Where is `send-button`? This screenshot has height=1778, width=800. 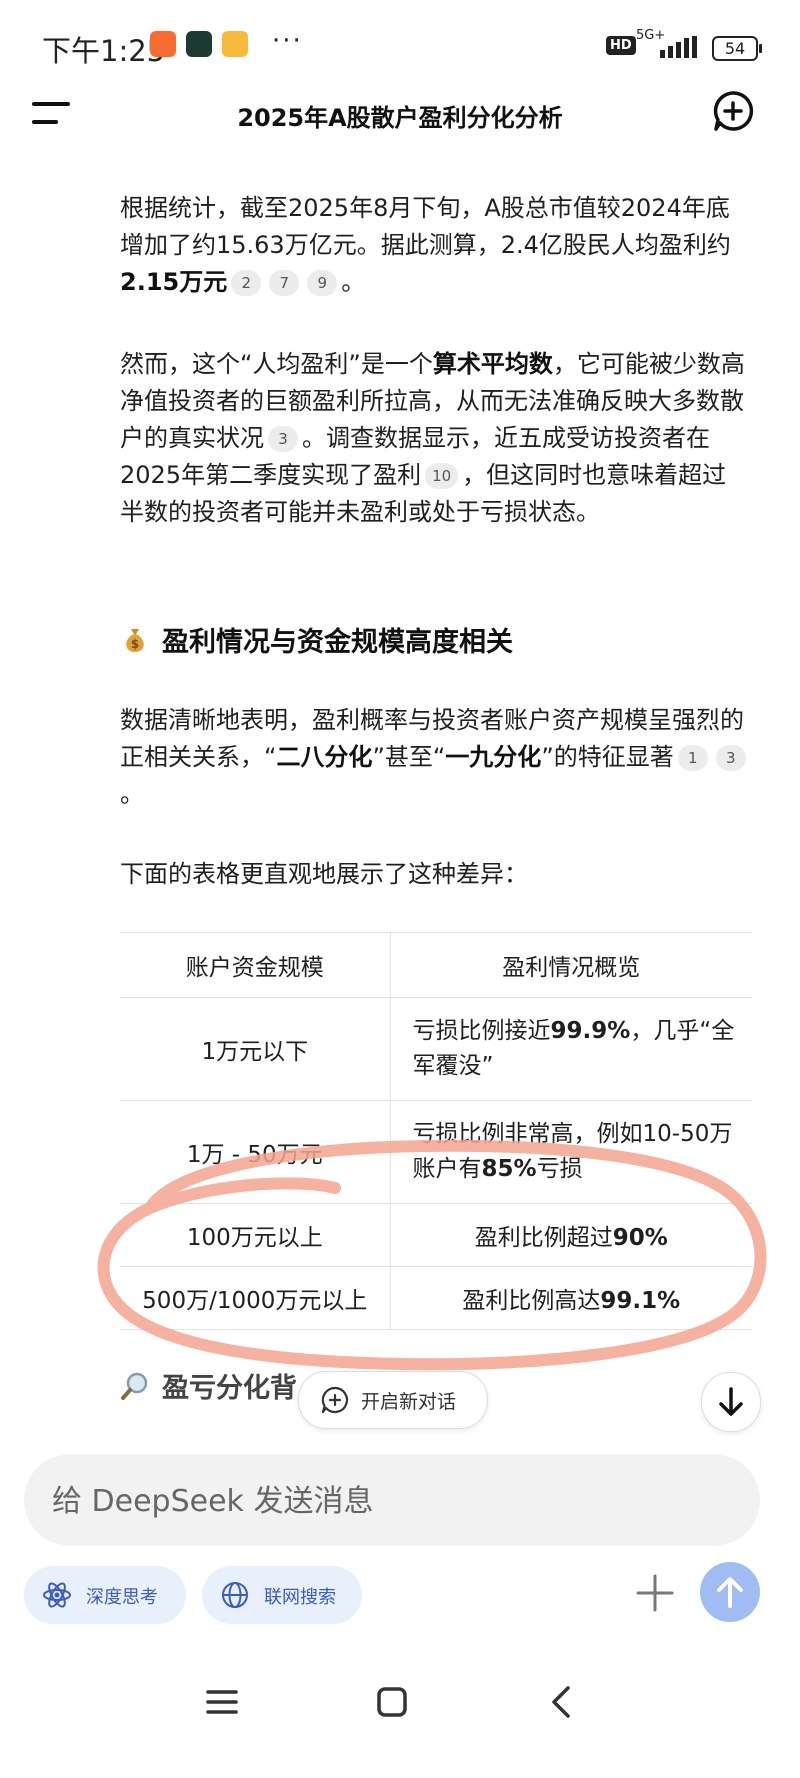
send-button is located at coordinates (730, 1592).